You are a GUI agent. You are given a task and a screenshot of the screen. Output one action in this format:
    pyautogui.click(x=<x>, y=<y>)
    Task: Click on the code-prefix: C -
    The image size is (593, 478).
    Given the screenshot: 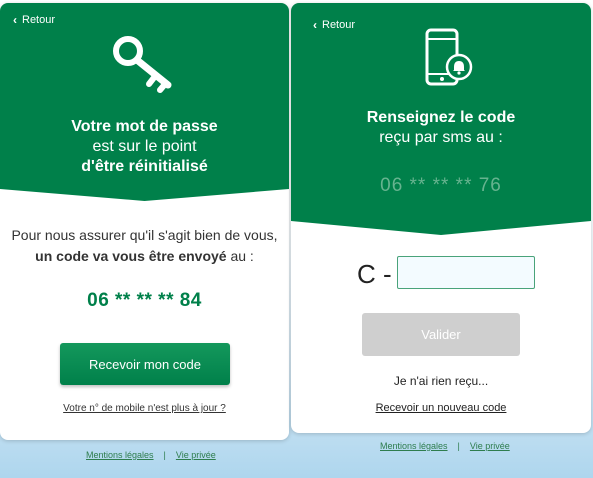 What is the action you would take?
    pyautogui.click(x=374, y=274)
    